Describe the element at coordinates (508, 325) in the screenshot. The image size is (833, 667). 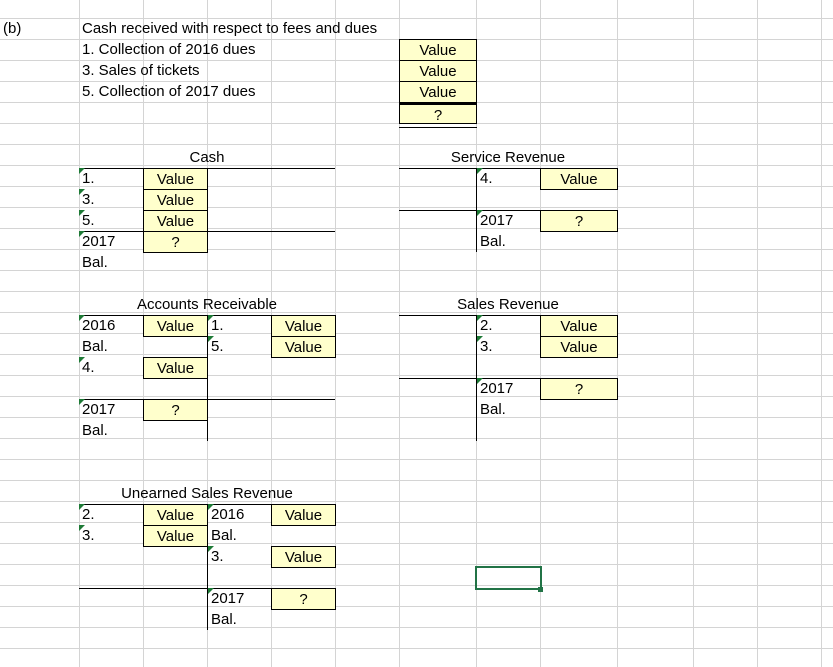
I see `sales-revenue-credit-ref: 2.` at that location.